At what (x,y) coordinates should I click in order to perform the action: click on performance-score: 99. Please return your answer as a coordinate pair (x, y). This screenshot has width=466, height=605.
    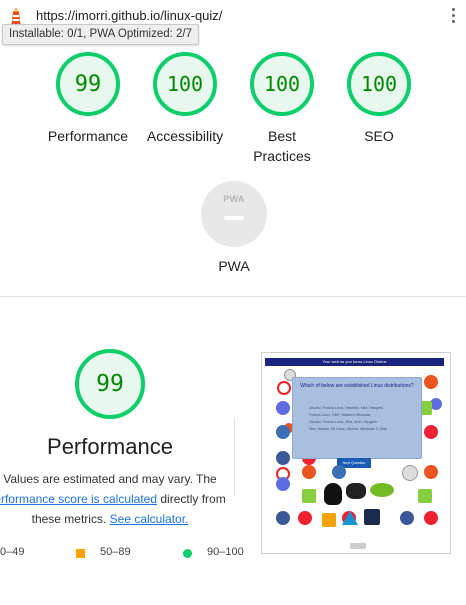
    Looking at the image, I should click on (88, 84).